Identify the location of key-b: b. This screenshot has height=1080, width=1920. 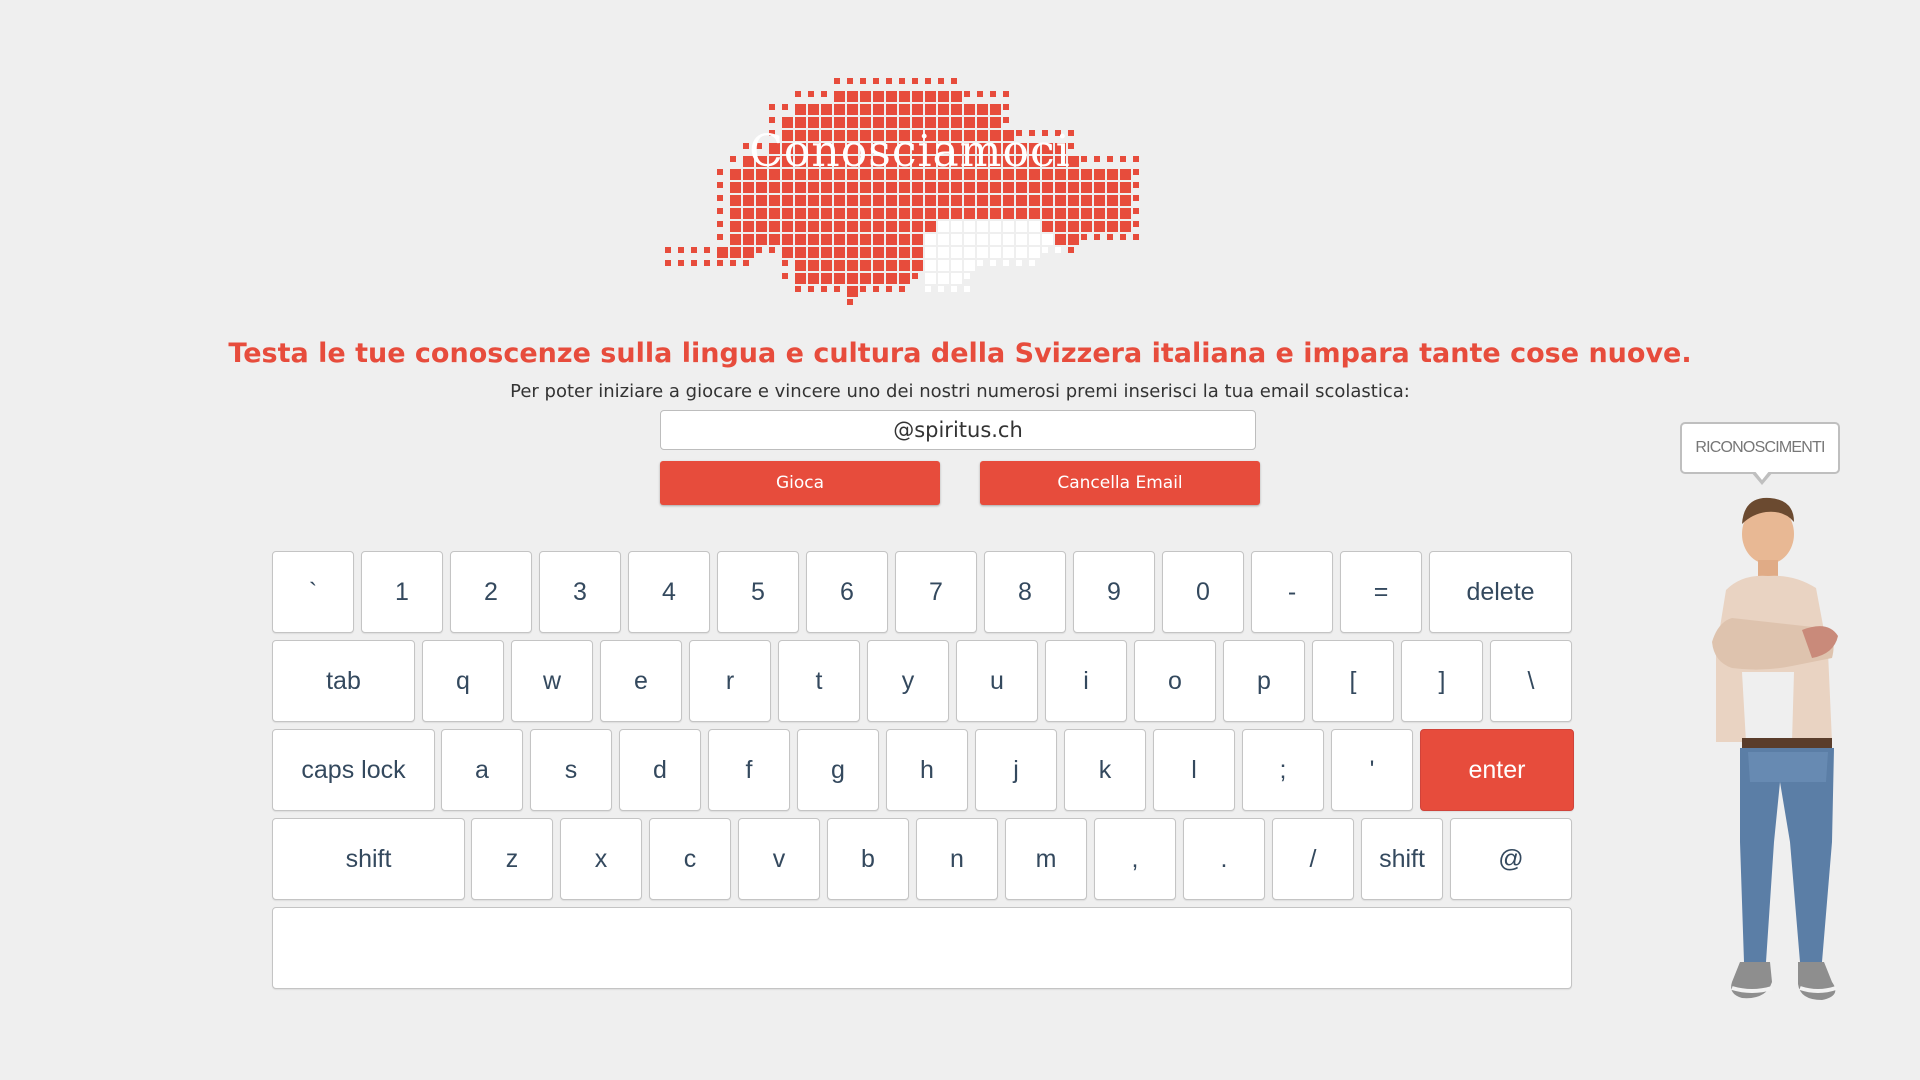
(868, 859).